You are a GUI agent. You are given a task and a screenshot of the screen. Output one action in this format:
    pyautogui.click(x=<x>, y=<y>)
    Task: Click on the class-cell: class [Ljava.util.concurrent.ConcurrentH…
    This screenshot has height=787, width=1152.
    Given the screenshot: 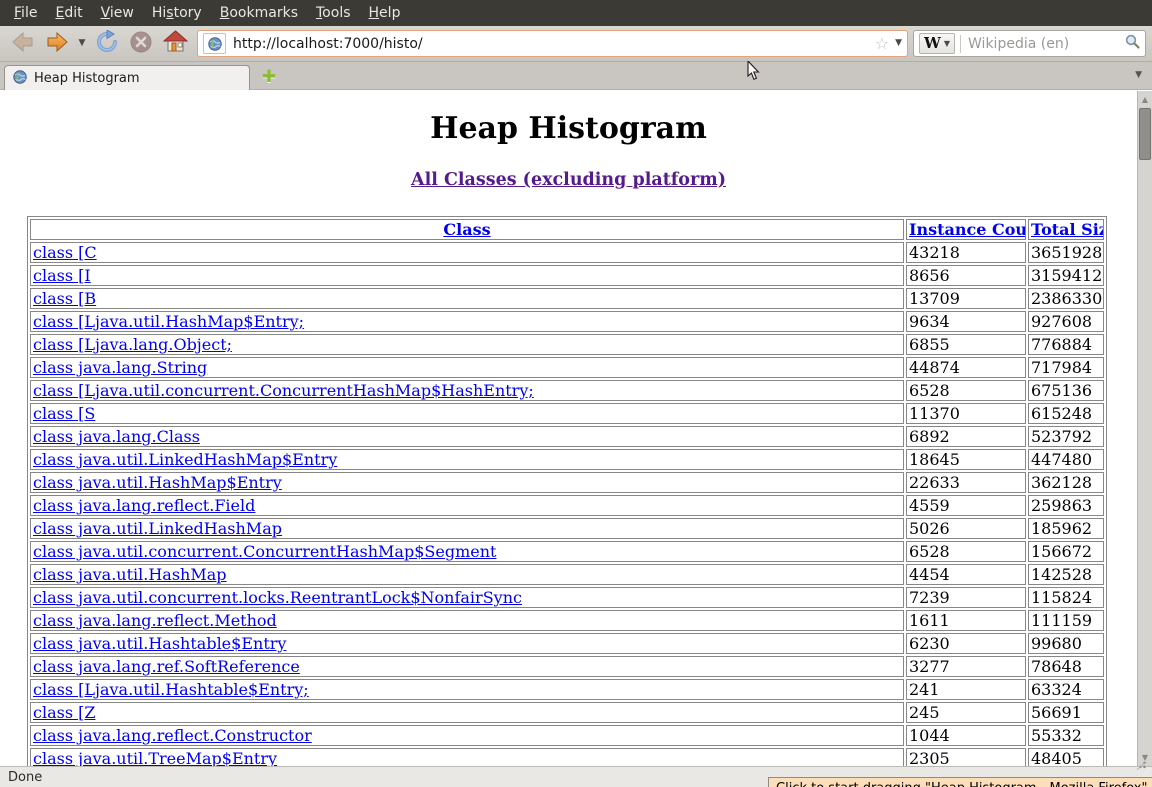 What is the action you would take?
    pyautogui.click(x=467, y=390)
    